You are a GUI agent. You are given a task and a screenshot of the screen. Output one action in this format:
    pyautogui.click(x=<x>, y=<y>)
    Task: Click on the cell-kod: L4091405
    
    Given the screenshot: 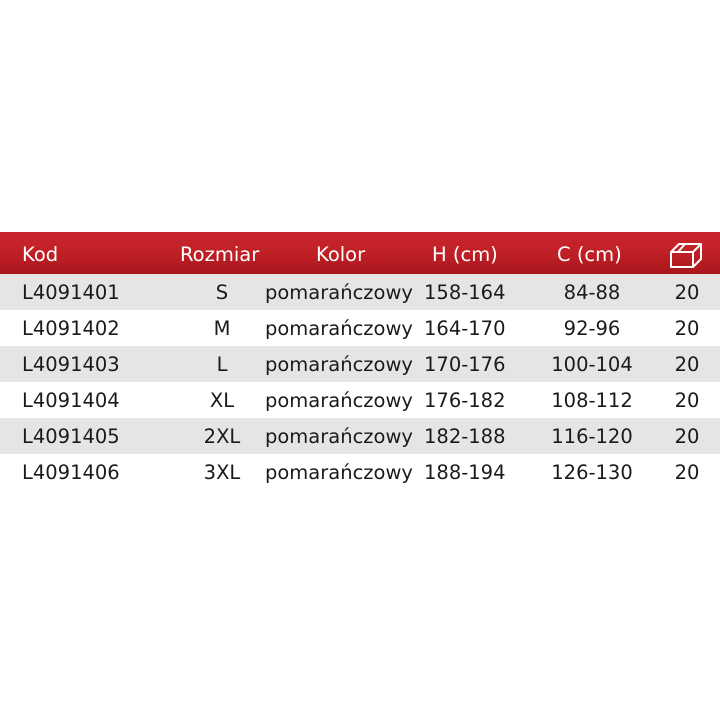 What is the action you would take?
    pyautogui.click(x=71, y=436)
    